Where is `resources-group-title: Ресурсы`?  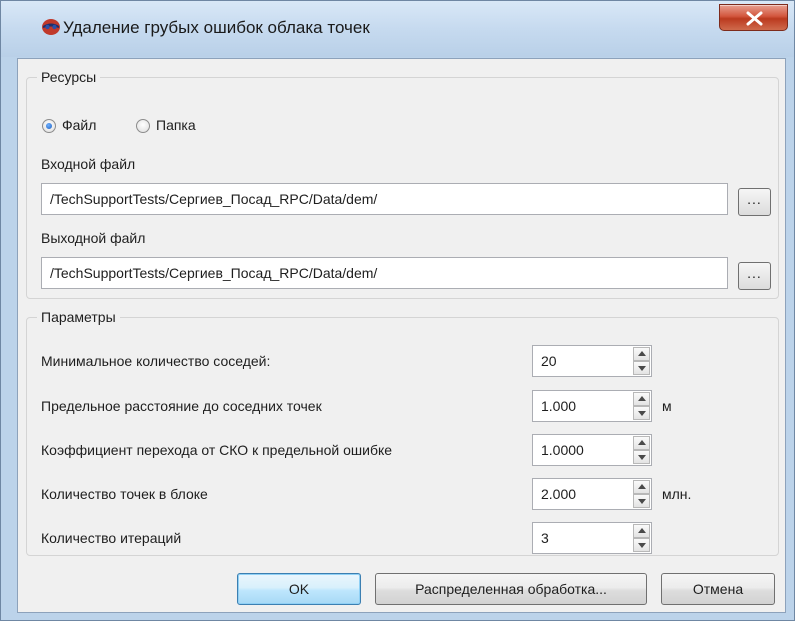 resources-group-title: Ресурсы is located at coordinates (69, 77).